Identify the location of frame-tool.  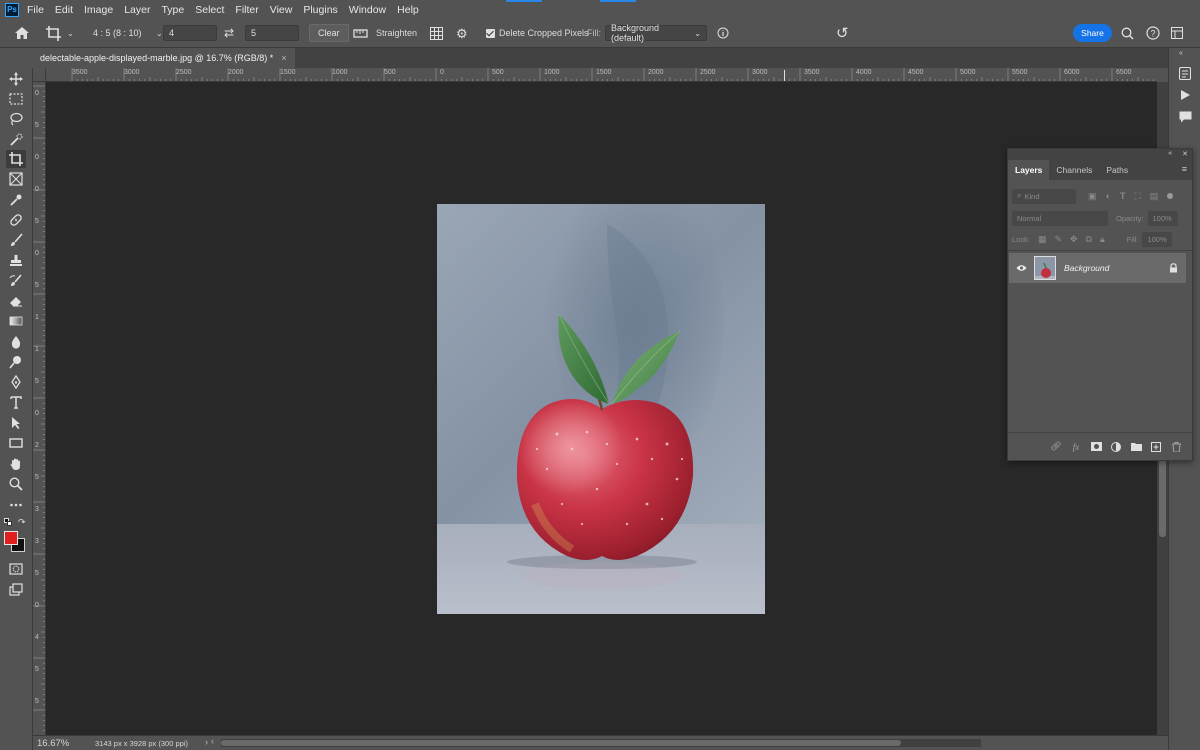
(16, 179).